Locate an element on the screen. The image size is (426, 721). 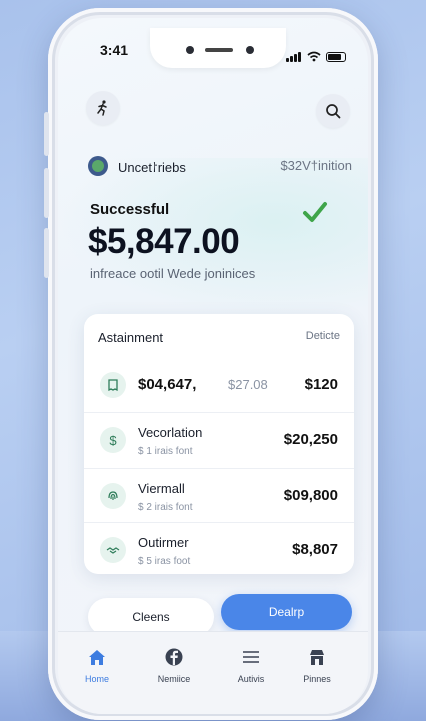
account-avatar-icon is located at coordinates (98, 166).